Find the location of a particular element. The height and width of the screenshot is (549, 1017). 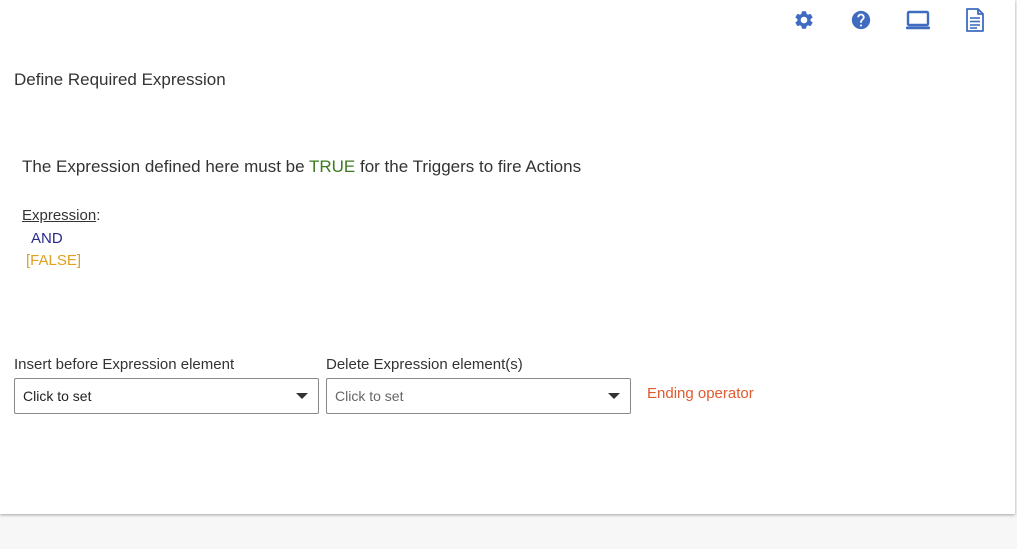

laptop-icon is located at coordinates (918, 20).